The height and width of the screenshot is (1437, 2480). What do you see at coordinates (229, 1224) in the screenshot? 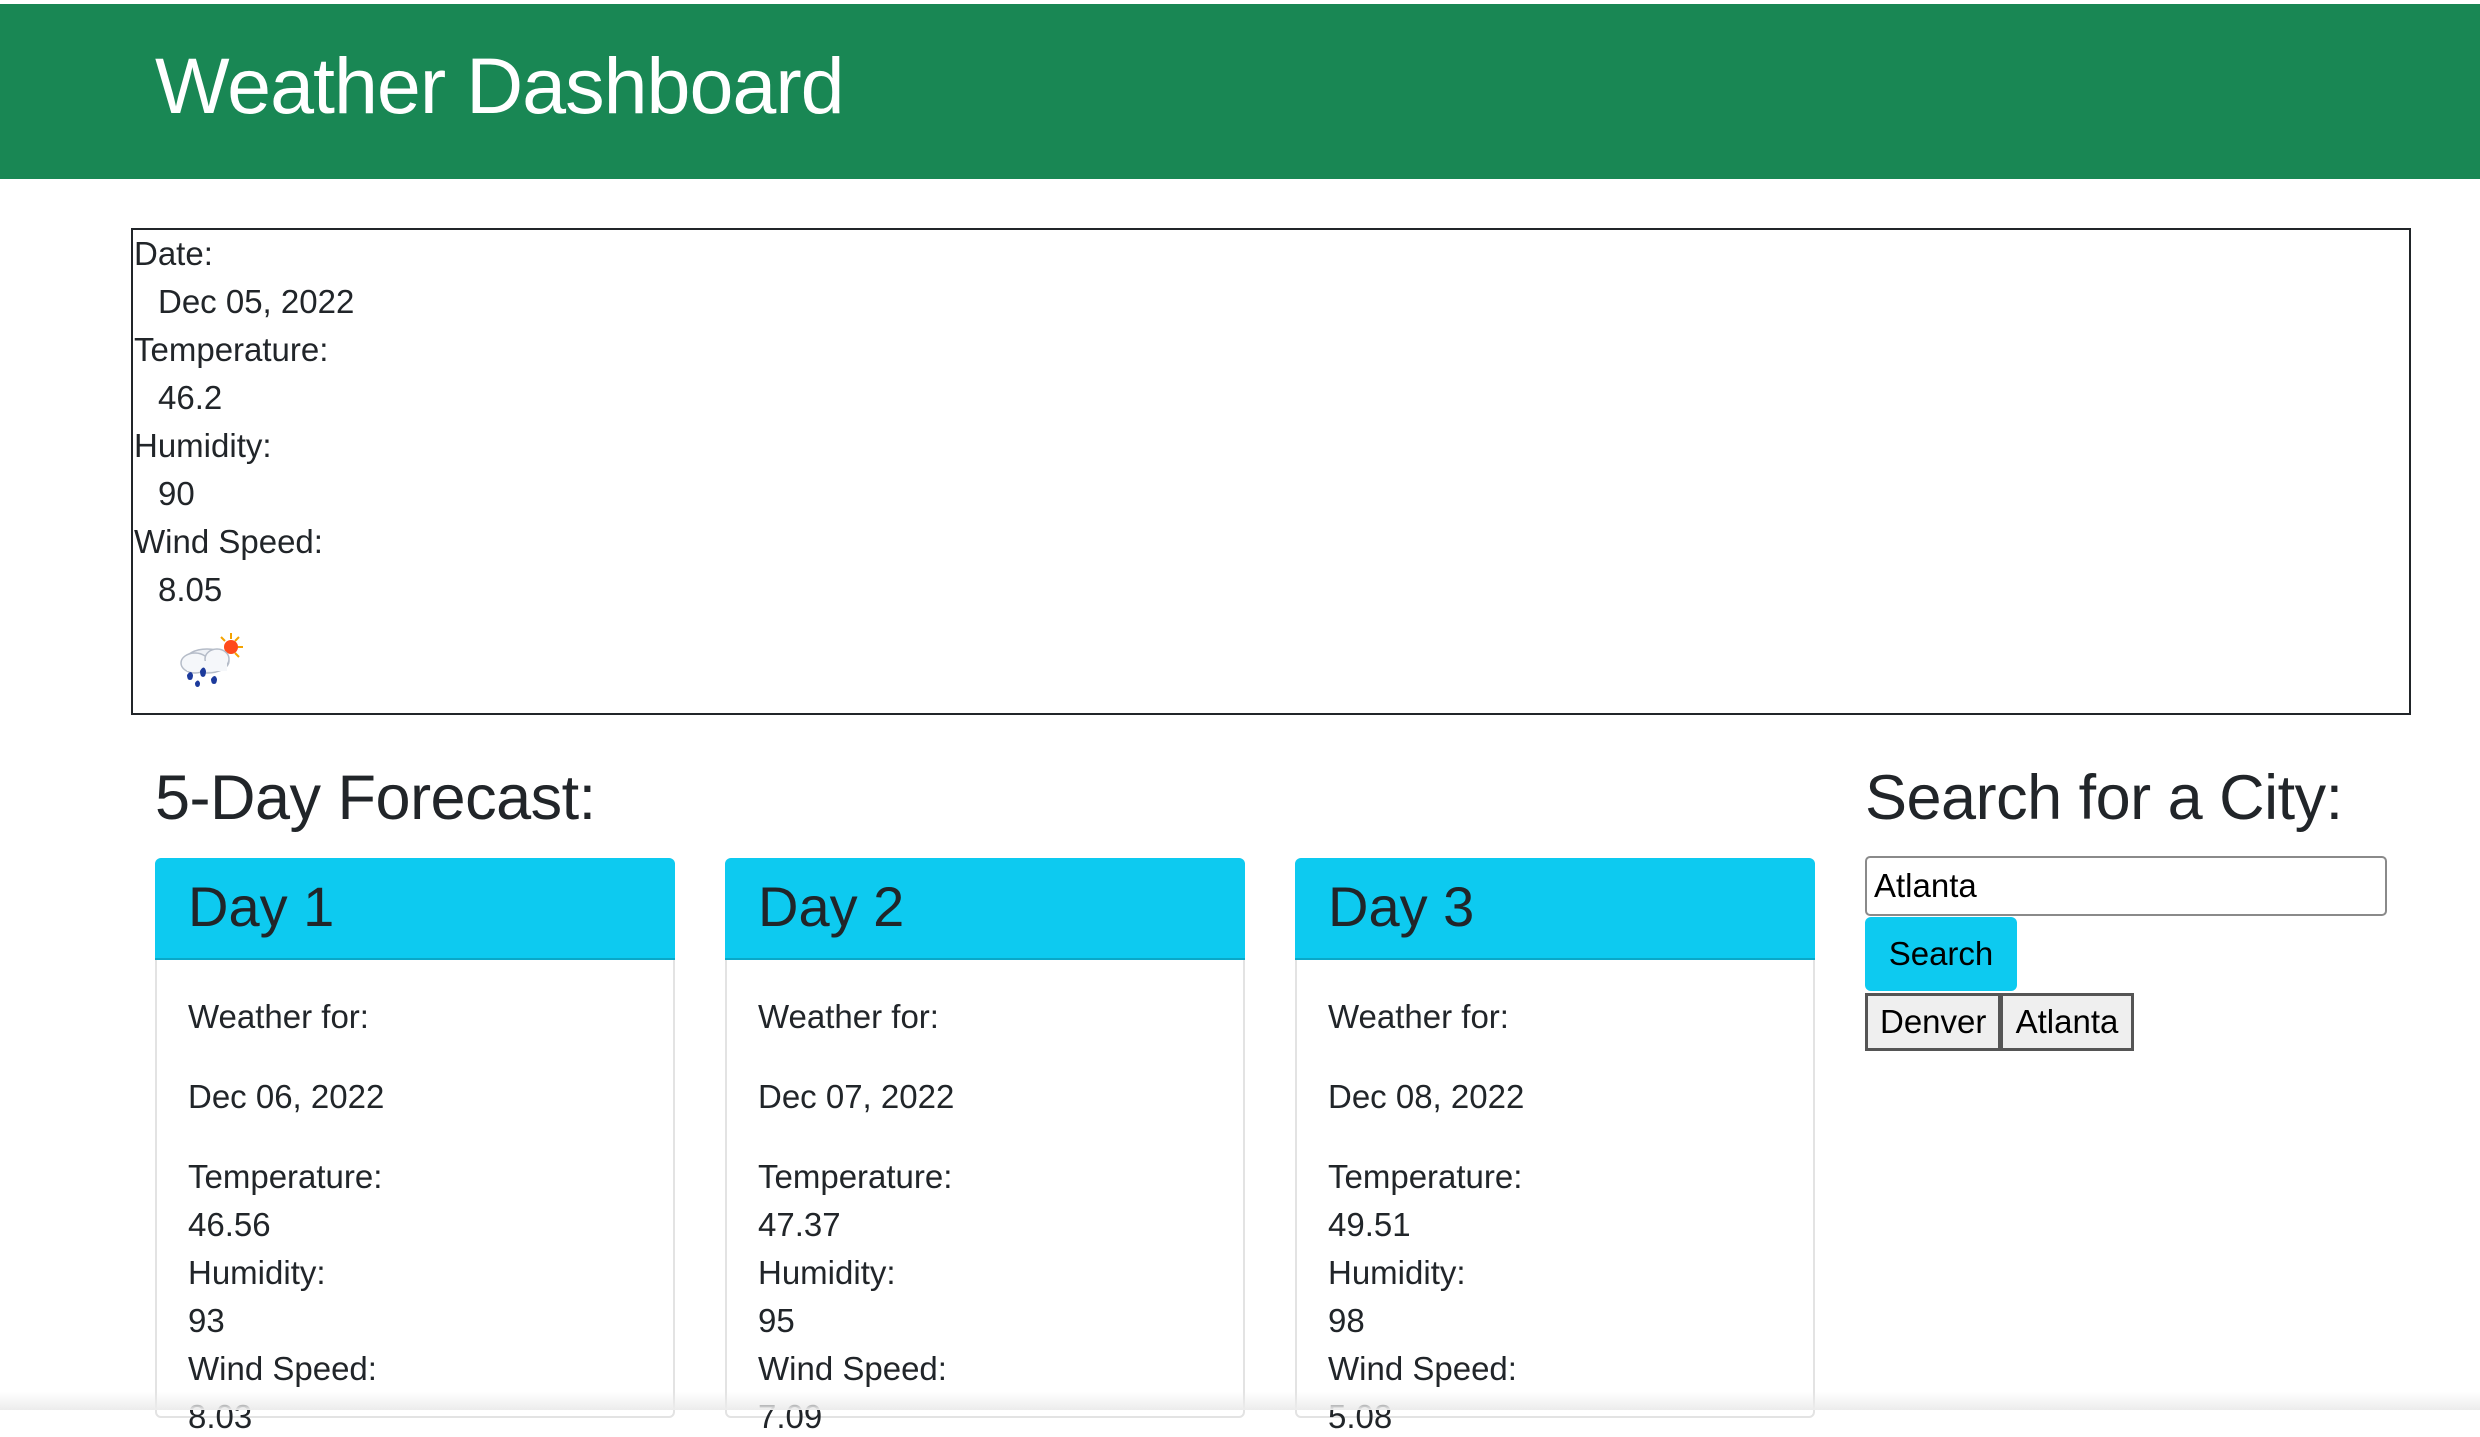
I see `temperature-value: 46.56` at bounding box center [229, 1224].